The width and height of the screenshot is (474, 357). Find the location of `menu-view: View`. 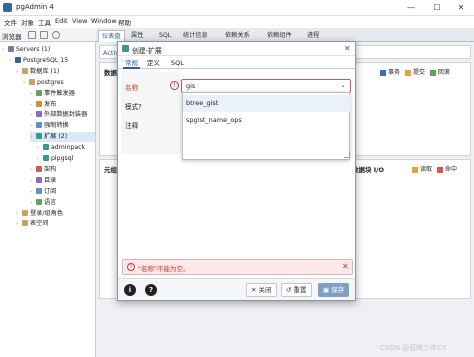

menu-view: View is located at coordinates (79, 21).